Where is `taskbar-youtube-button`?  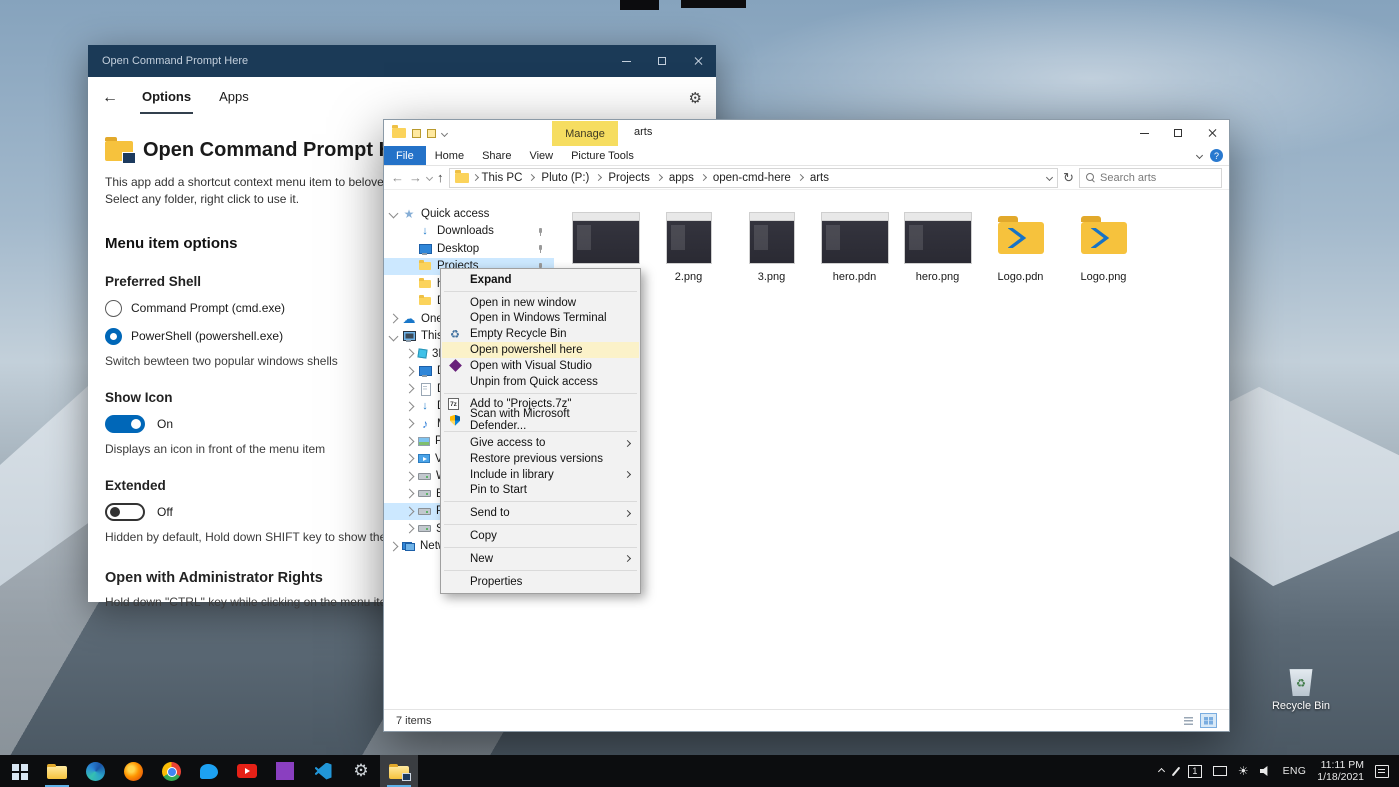
taskbar-youtube-button is located at coordinates (247, 771).